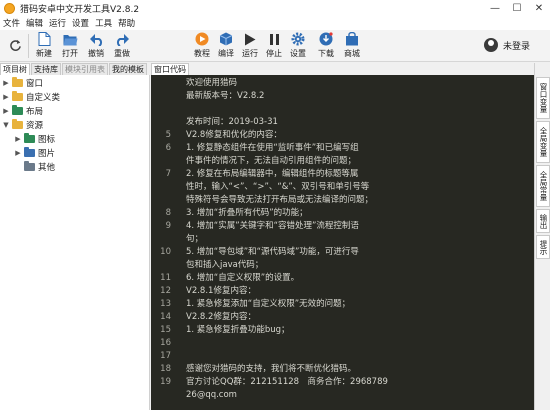  Describe the element at coordinates (11, 23) in the screenshot. I see `menu-file: 文件` at that location.